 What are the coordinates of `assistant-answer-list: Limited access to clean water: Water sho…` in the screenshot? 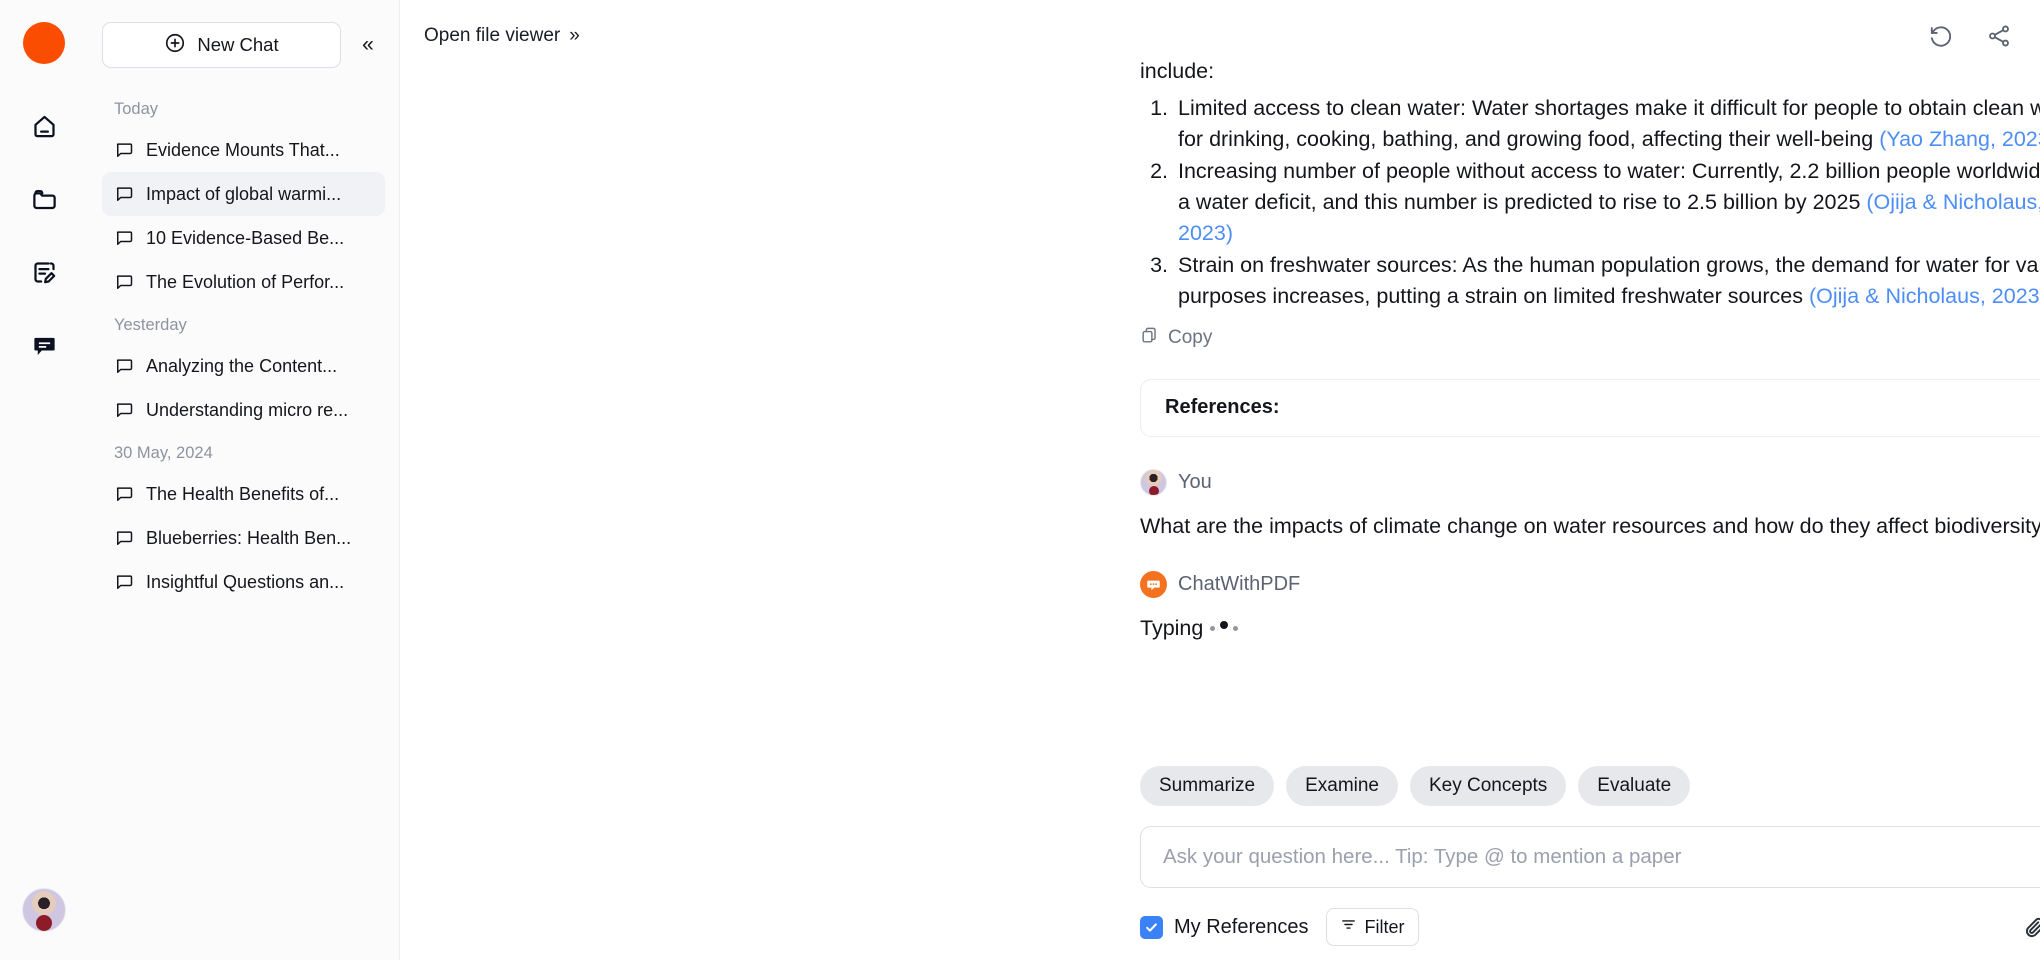 It's located at (1590, 202).